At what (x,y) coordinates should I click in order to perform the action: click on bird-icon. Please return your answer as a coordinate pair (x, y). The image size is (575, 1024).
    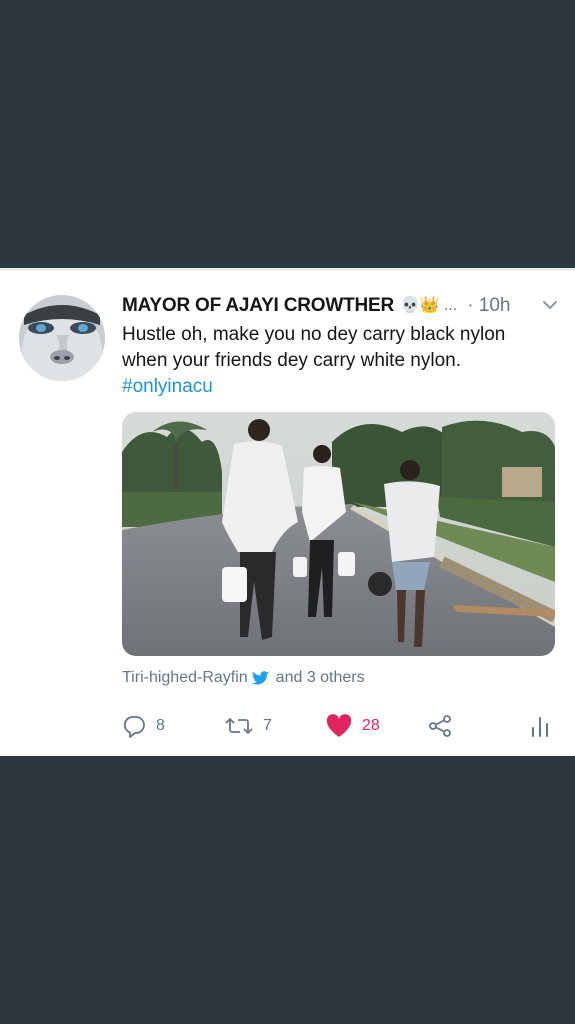
    Looking at the image, I should click on (260, 677).